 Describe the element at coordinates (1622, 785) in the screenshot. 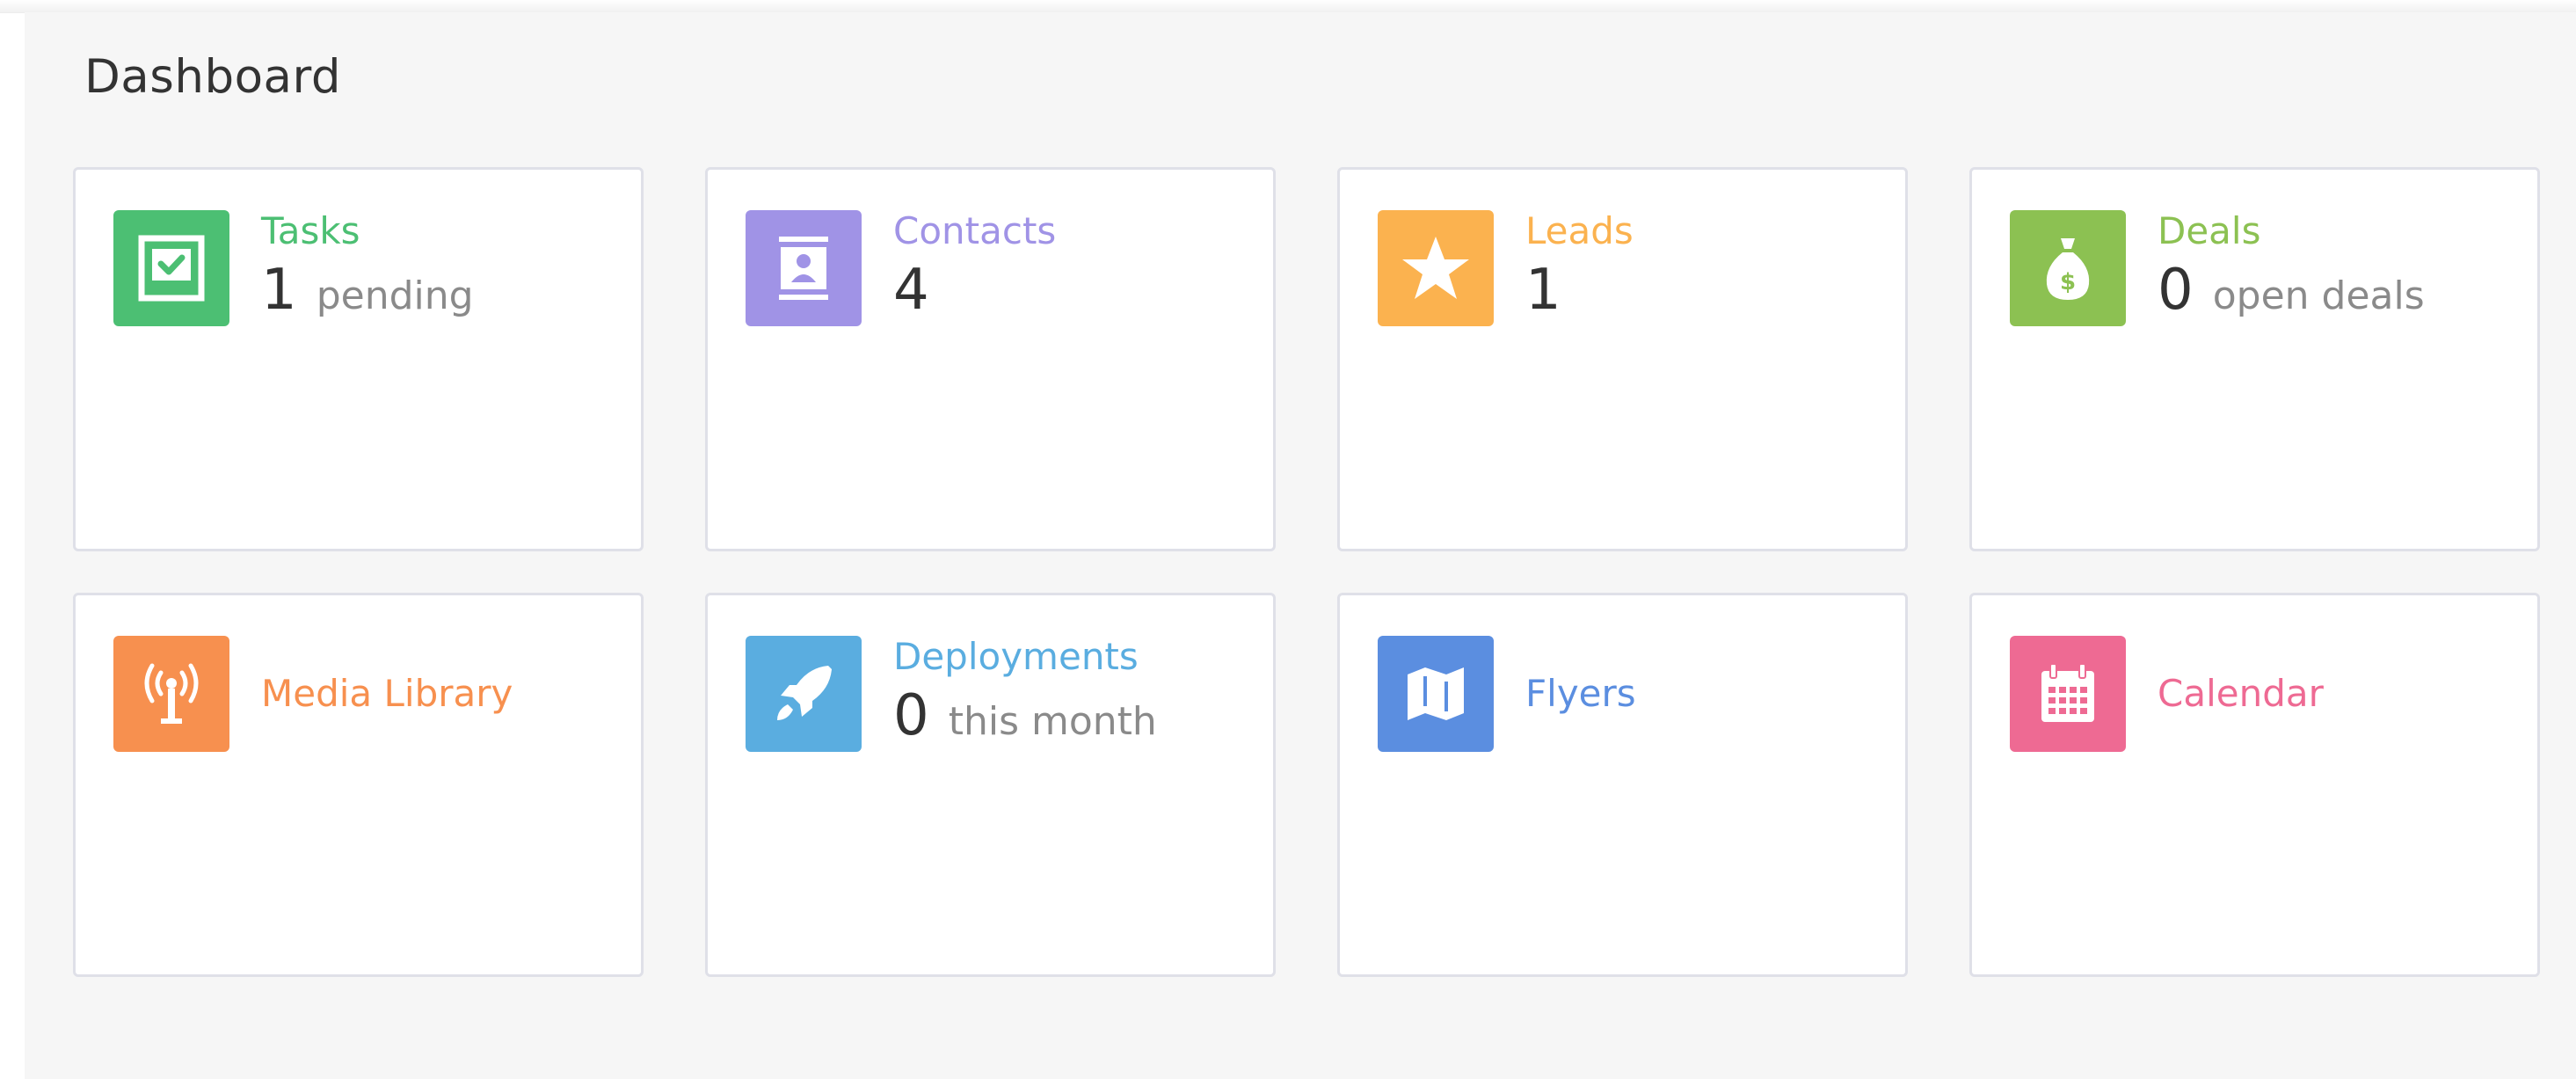

I see `flyers-card: Flyers` at that location.